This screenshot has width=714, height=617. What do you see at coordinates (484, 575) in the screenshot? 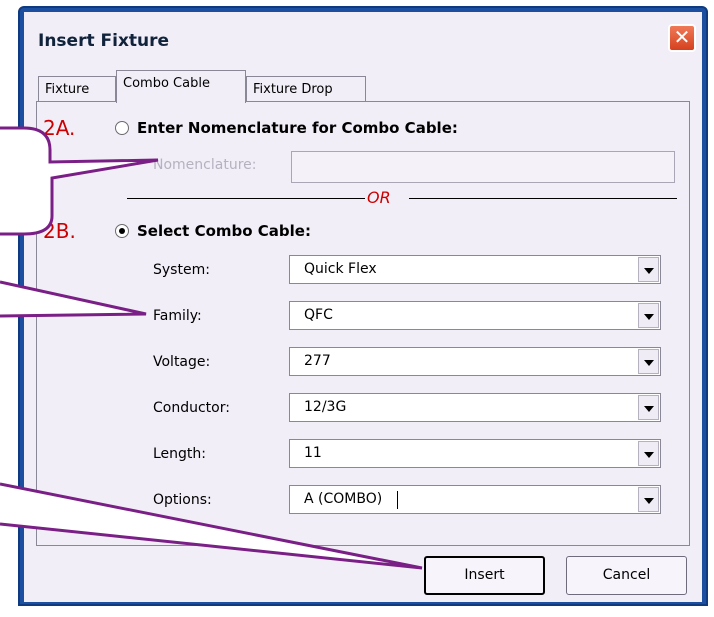
I see `insert-button: Insert` at bounding box center [484, 575].